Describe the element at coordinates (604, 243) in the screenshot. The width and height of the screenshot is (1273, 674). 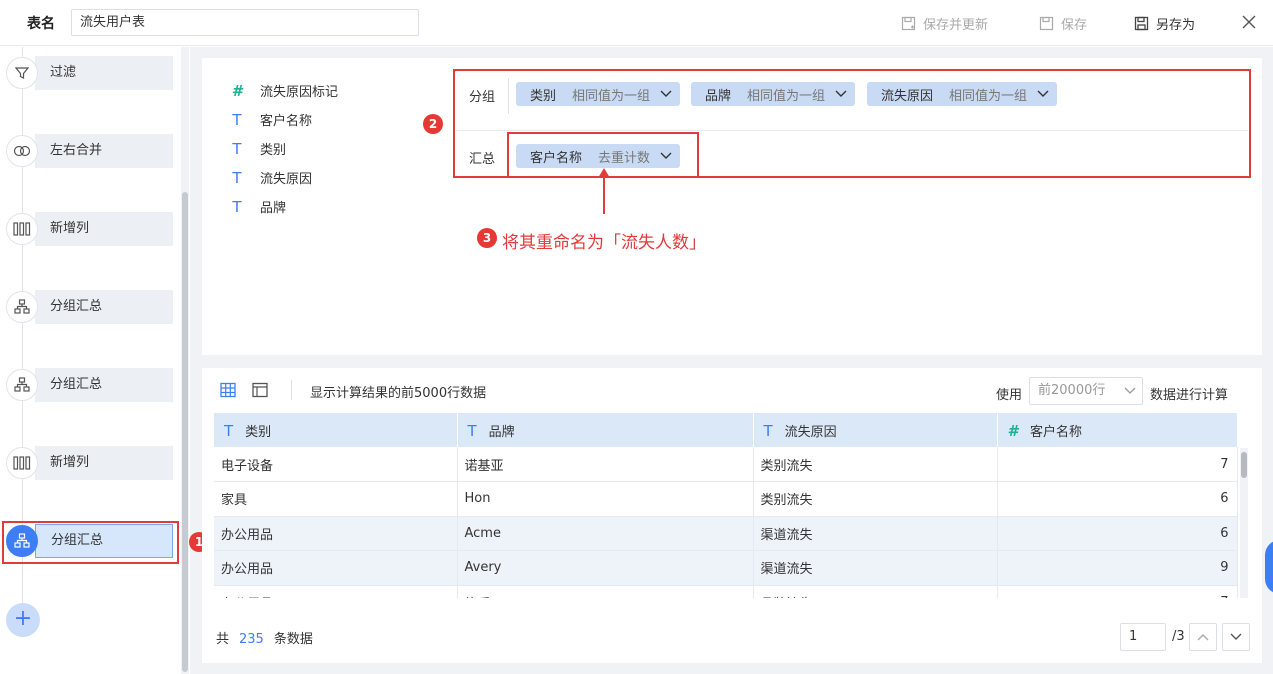
I see `annotation-note: 将其重命名为「流失人数」` at that location.